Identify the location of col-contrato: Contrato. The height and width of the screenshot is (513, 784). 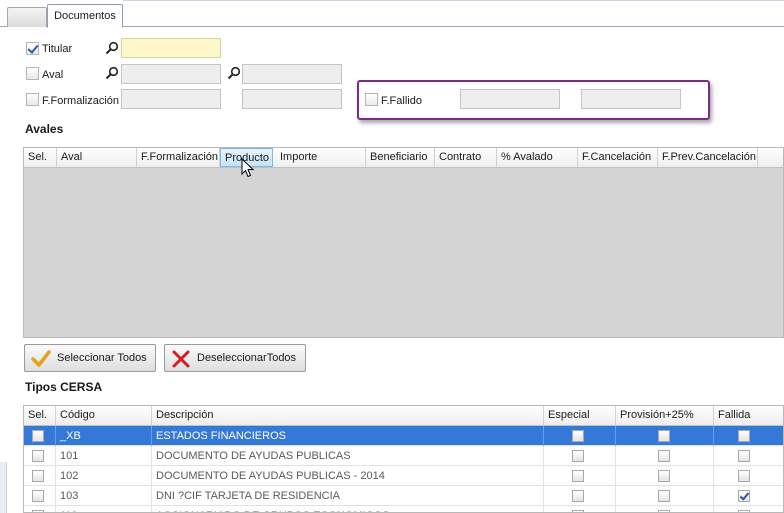
(466, 157).